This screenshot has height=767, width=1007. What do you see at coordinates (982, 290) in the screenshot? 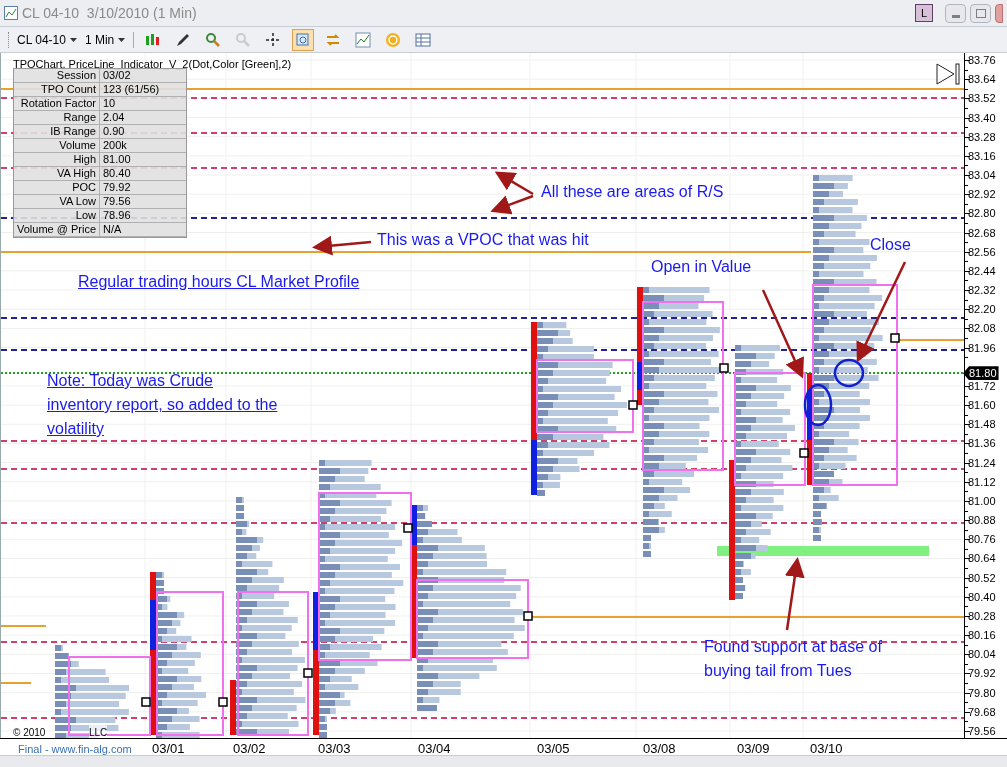
I see `price-label: 82.32` at bounding box center [982, 290].